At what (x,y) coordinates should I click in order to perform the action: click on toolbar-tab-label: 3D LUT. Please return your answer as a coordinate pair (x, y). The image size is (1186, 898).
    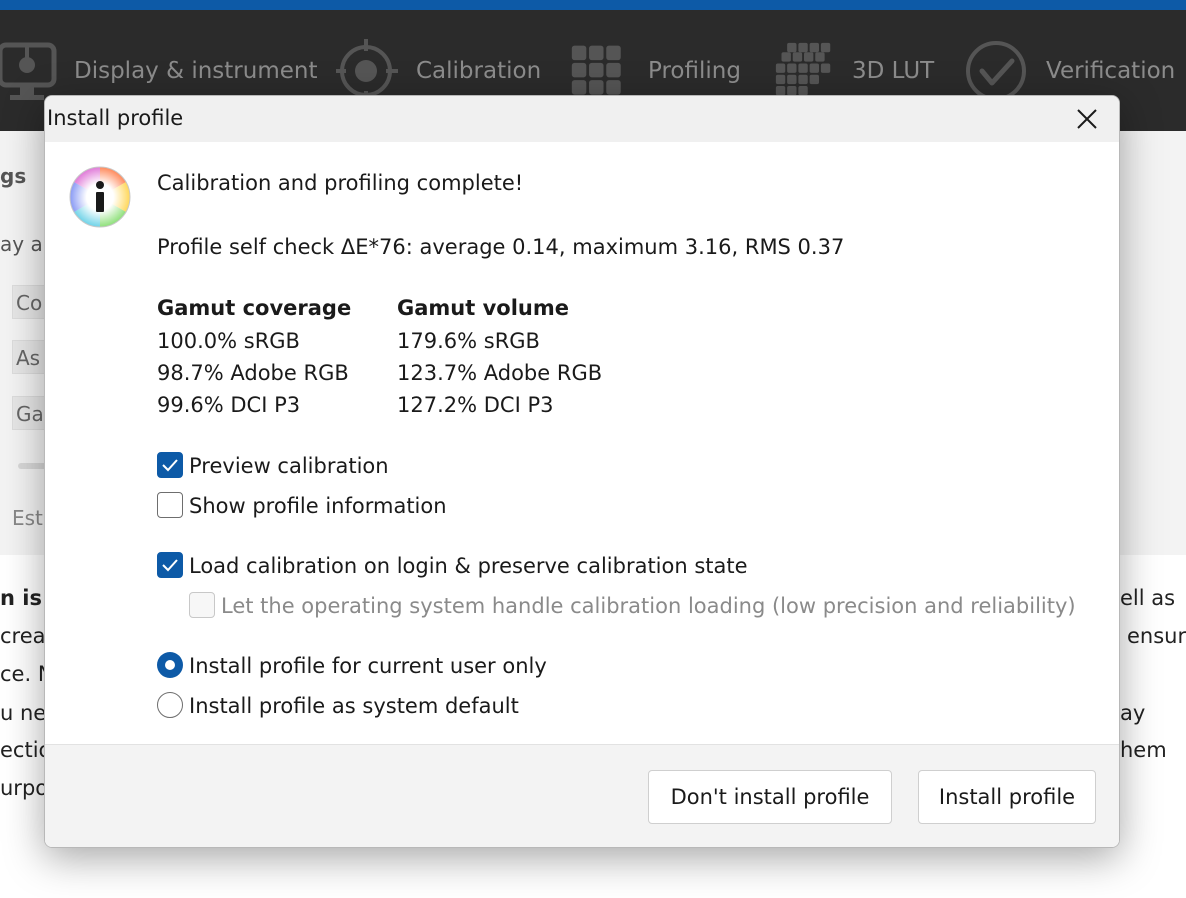
    Looking at the image, I should click on (893, 71).